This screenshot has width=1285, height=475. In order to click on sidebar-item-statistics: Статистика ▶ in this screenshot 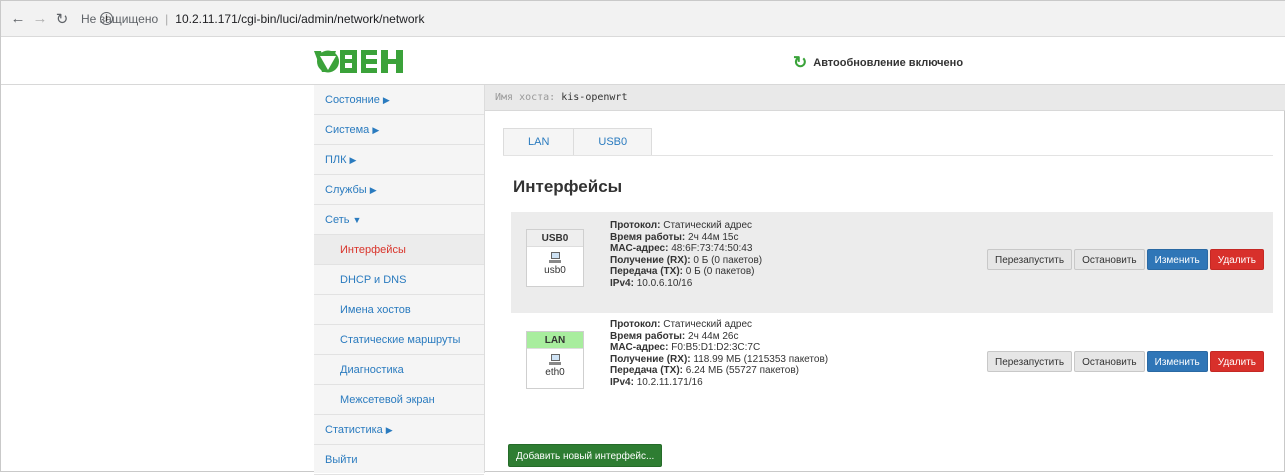, I will do `click(399, 430)`.